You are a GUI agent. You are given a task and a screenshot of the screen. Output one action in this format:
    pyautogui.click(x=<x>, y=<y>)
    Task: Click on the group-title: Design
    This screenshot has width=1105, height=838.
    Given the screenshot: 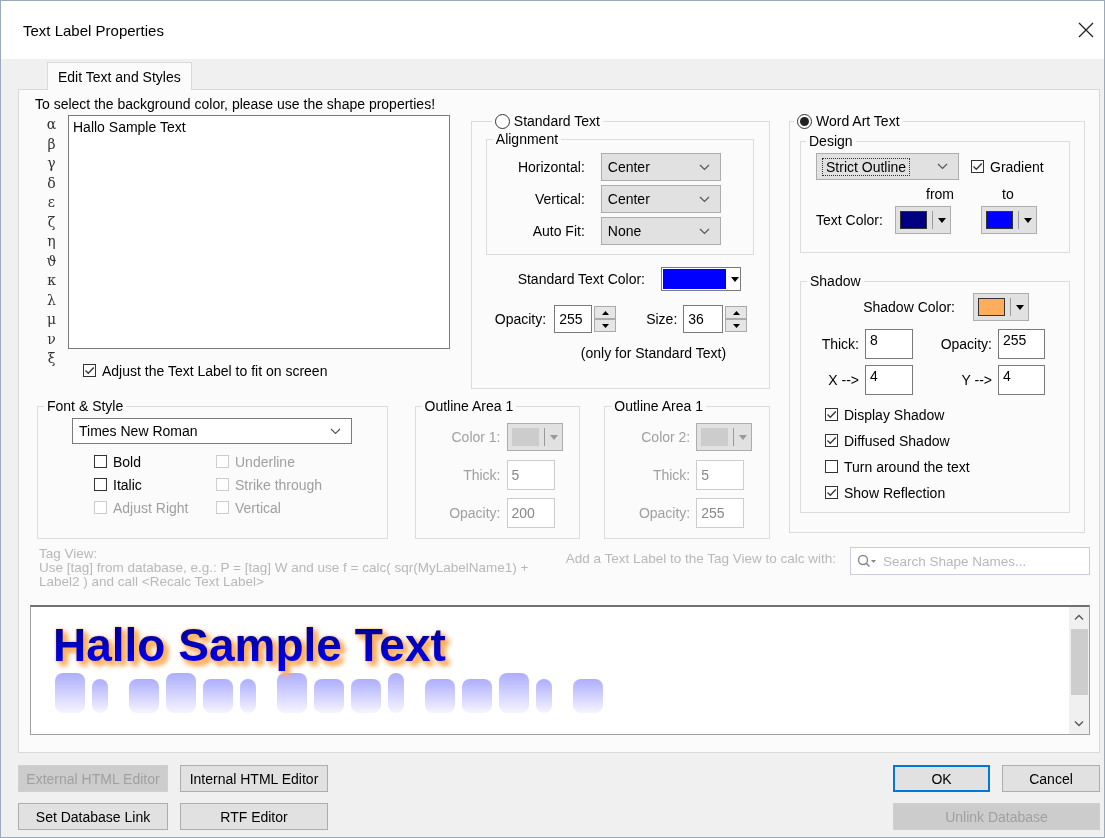 What is the action you would take?
    pyautogui.click(x=831, y=141)
    